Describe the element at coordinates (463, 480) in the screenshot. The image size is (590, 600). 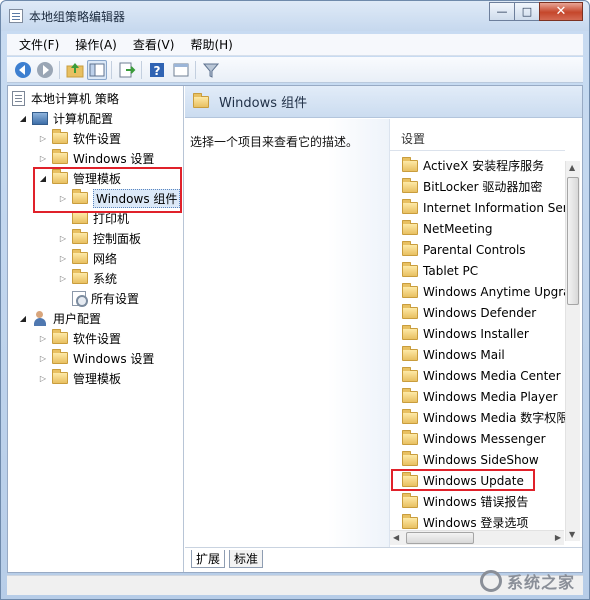
I see `highlight-box-windows-update` at that location.